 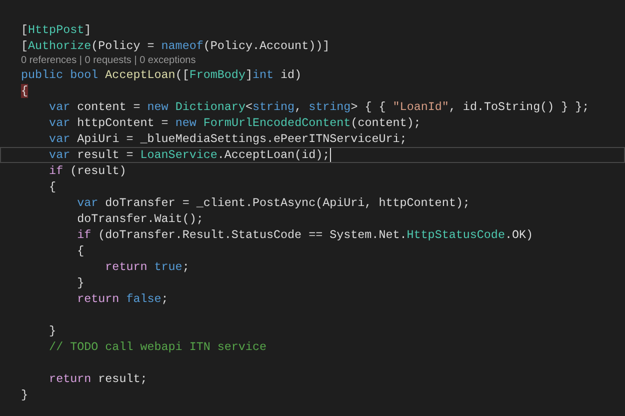 What do you see at coordinates (189, 155) in the screenshot?
I see `code-line: var result = LoanService.AcceptLoan(id);` at bounding box center [189, 155].